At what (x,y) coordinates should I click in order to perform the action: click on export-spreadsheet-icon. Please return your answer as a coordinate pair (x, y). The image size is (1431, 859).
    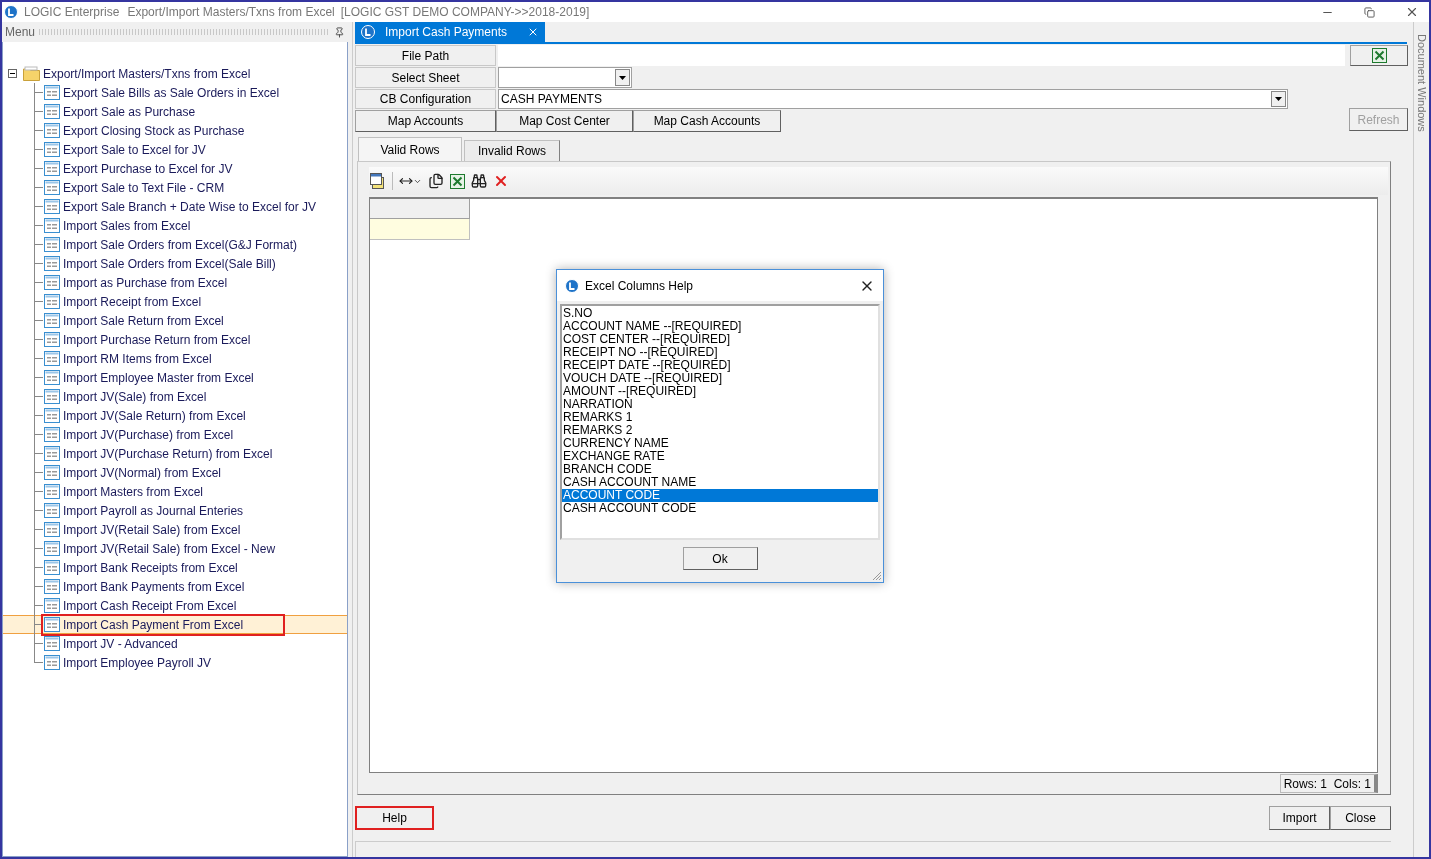
    Looking at the image, I should click on (457, 181).